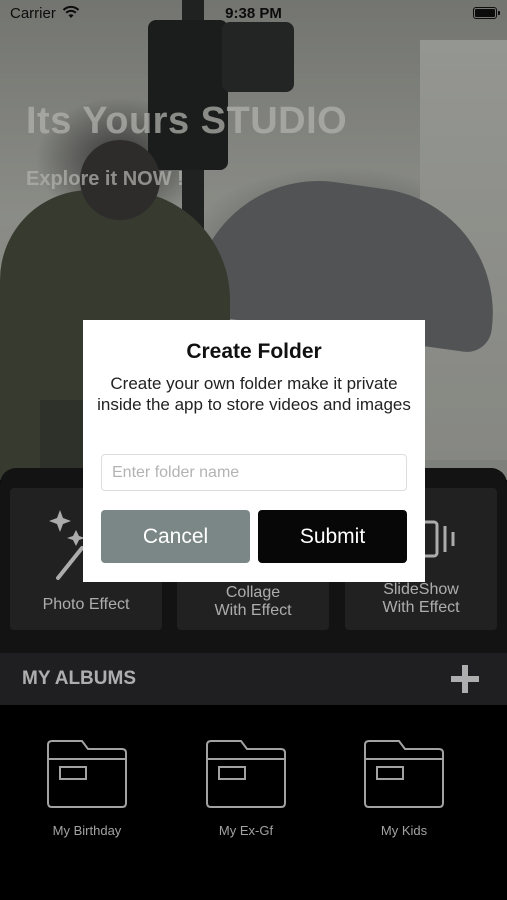 The height and width of the screenshot is (900, 507). I want to click on submit-button: Submit, so click(332, 536).